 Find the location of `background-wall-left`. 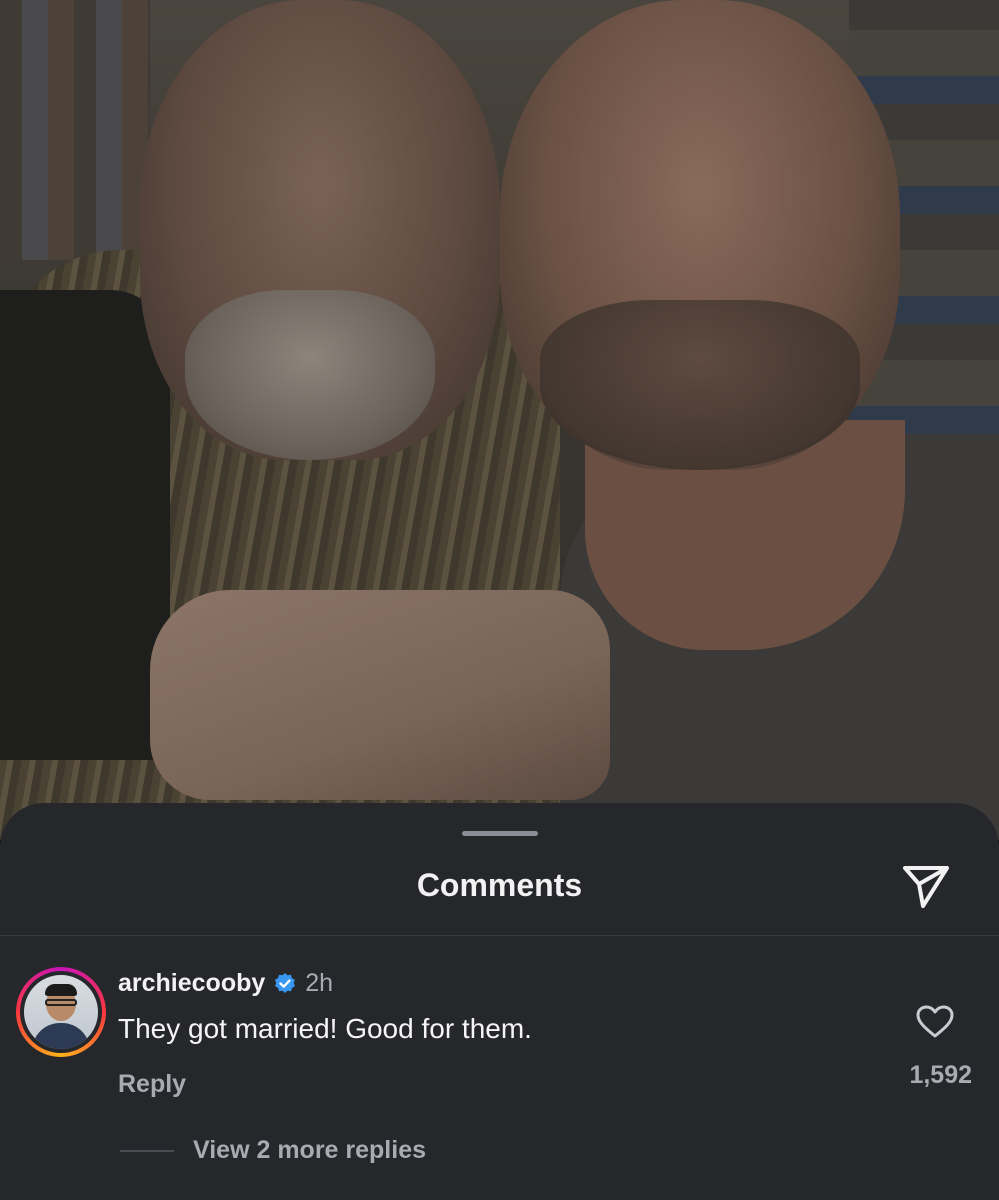

background-wall-left is located at coordinates (75, 130).